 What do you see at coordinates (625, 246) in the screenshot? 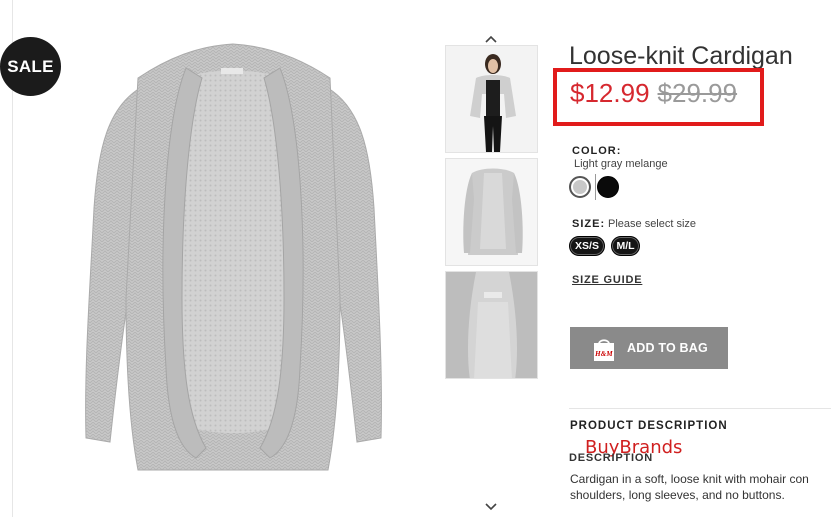
I see `size-option-m-l: M/L` at bounding box center [625, 246].